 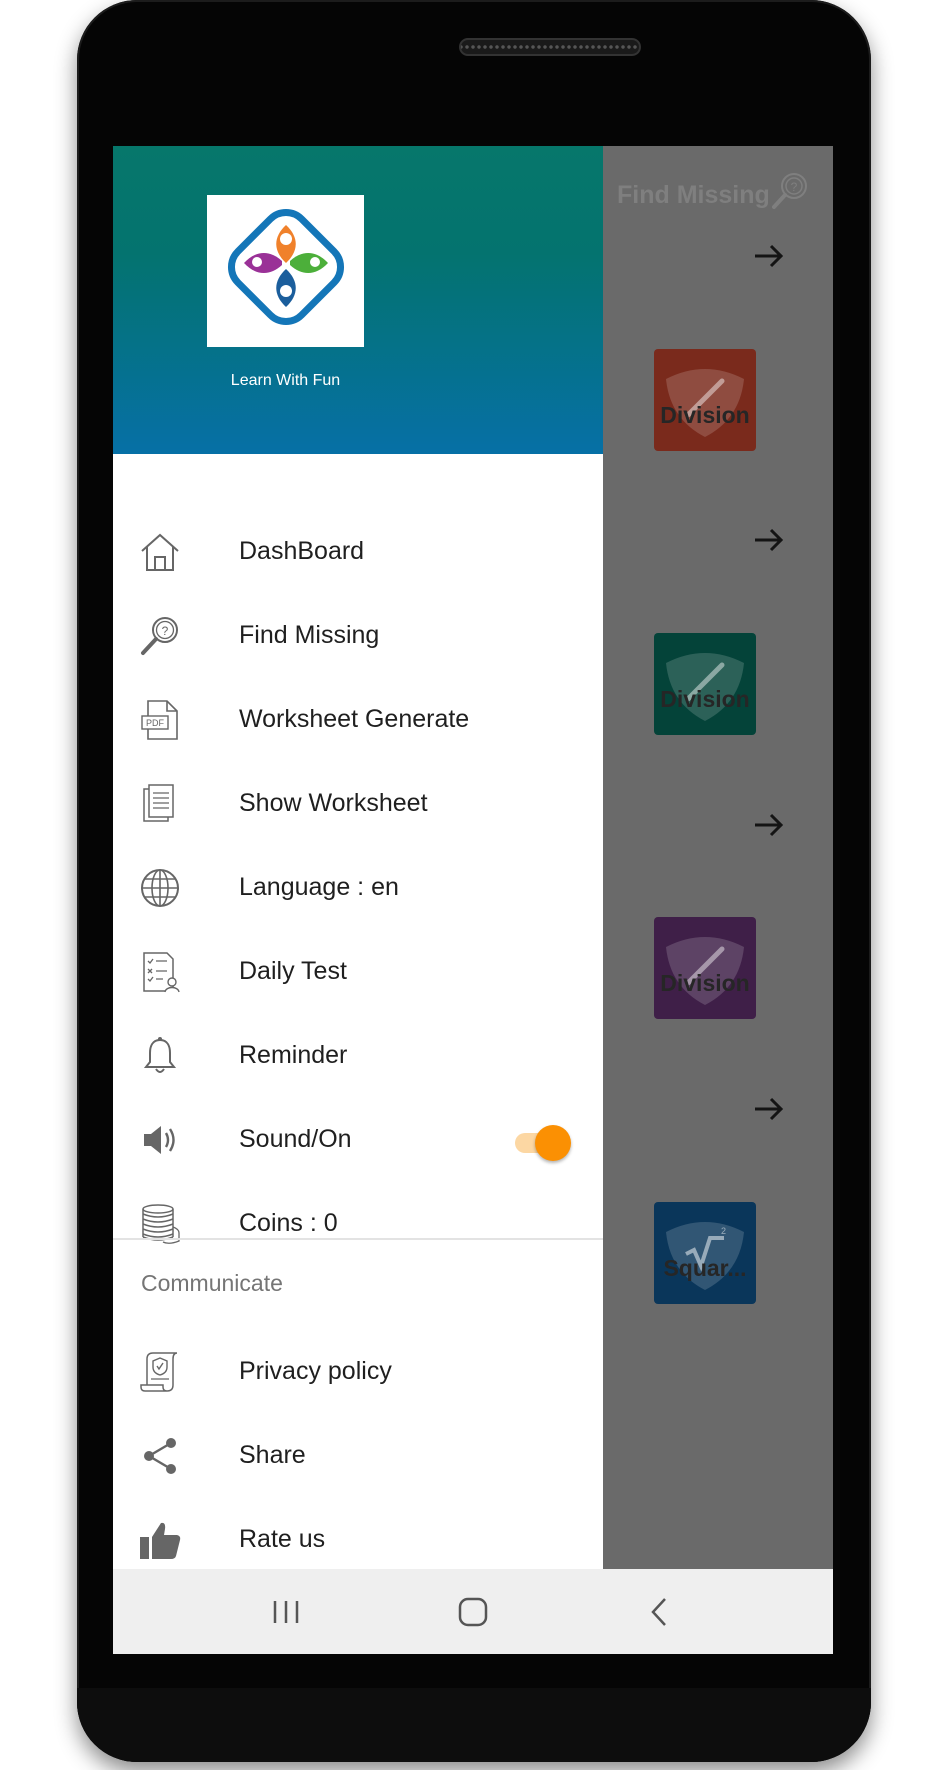 What do you see at coordinates (315, 1371) in the screenshot?
I see `menu-item-label: Privacy policy` at bounding box center [315, 1371].